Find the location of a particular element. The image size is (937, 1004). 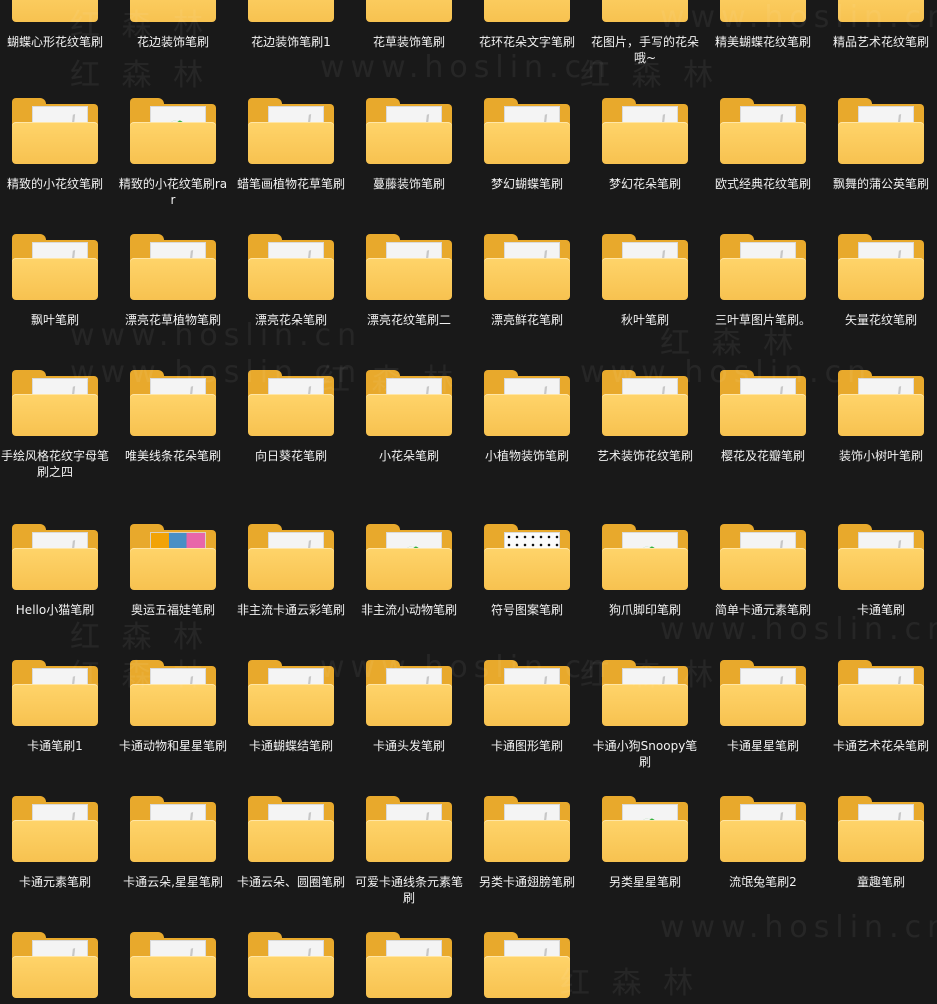

folder-item: 花边装饰笔刷 is located at coordinates (173, 25).